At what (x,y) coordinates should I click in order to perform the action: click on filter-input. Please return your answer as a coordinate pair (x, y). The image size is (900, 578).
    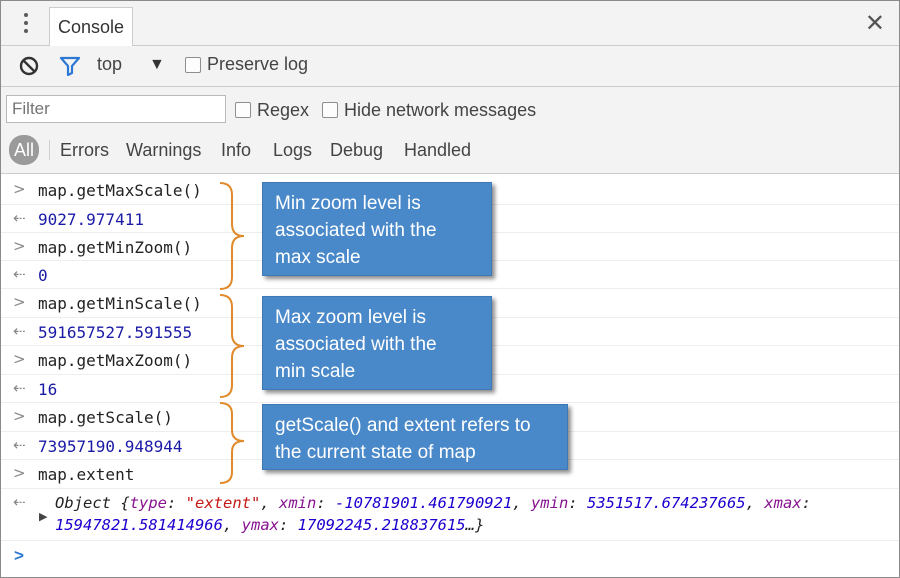
    Looking at the image, I should click on (116, 109).